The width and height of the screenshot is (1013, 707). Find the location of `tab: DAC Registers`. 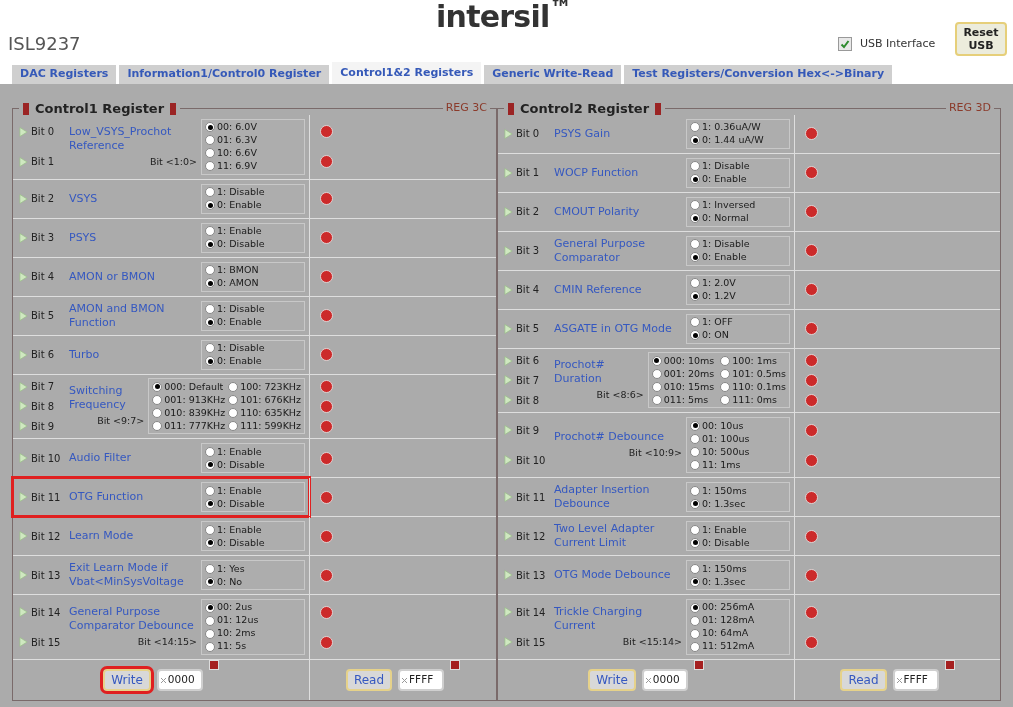

tab: DAC Registers is located at coordinates (64, 74).